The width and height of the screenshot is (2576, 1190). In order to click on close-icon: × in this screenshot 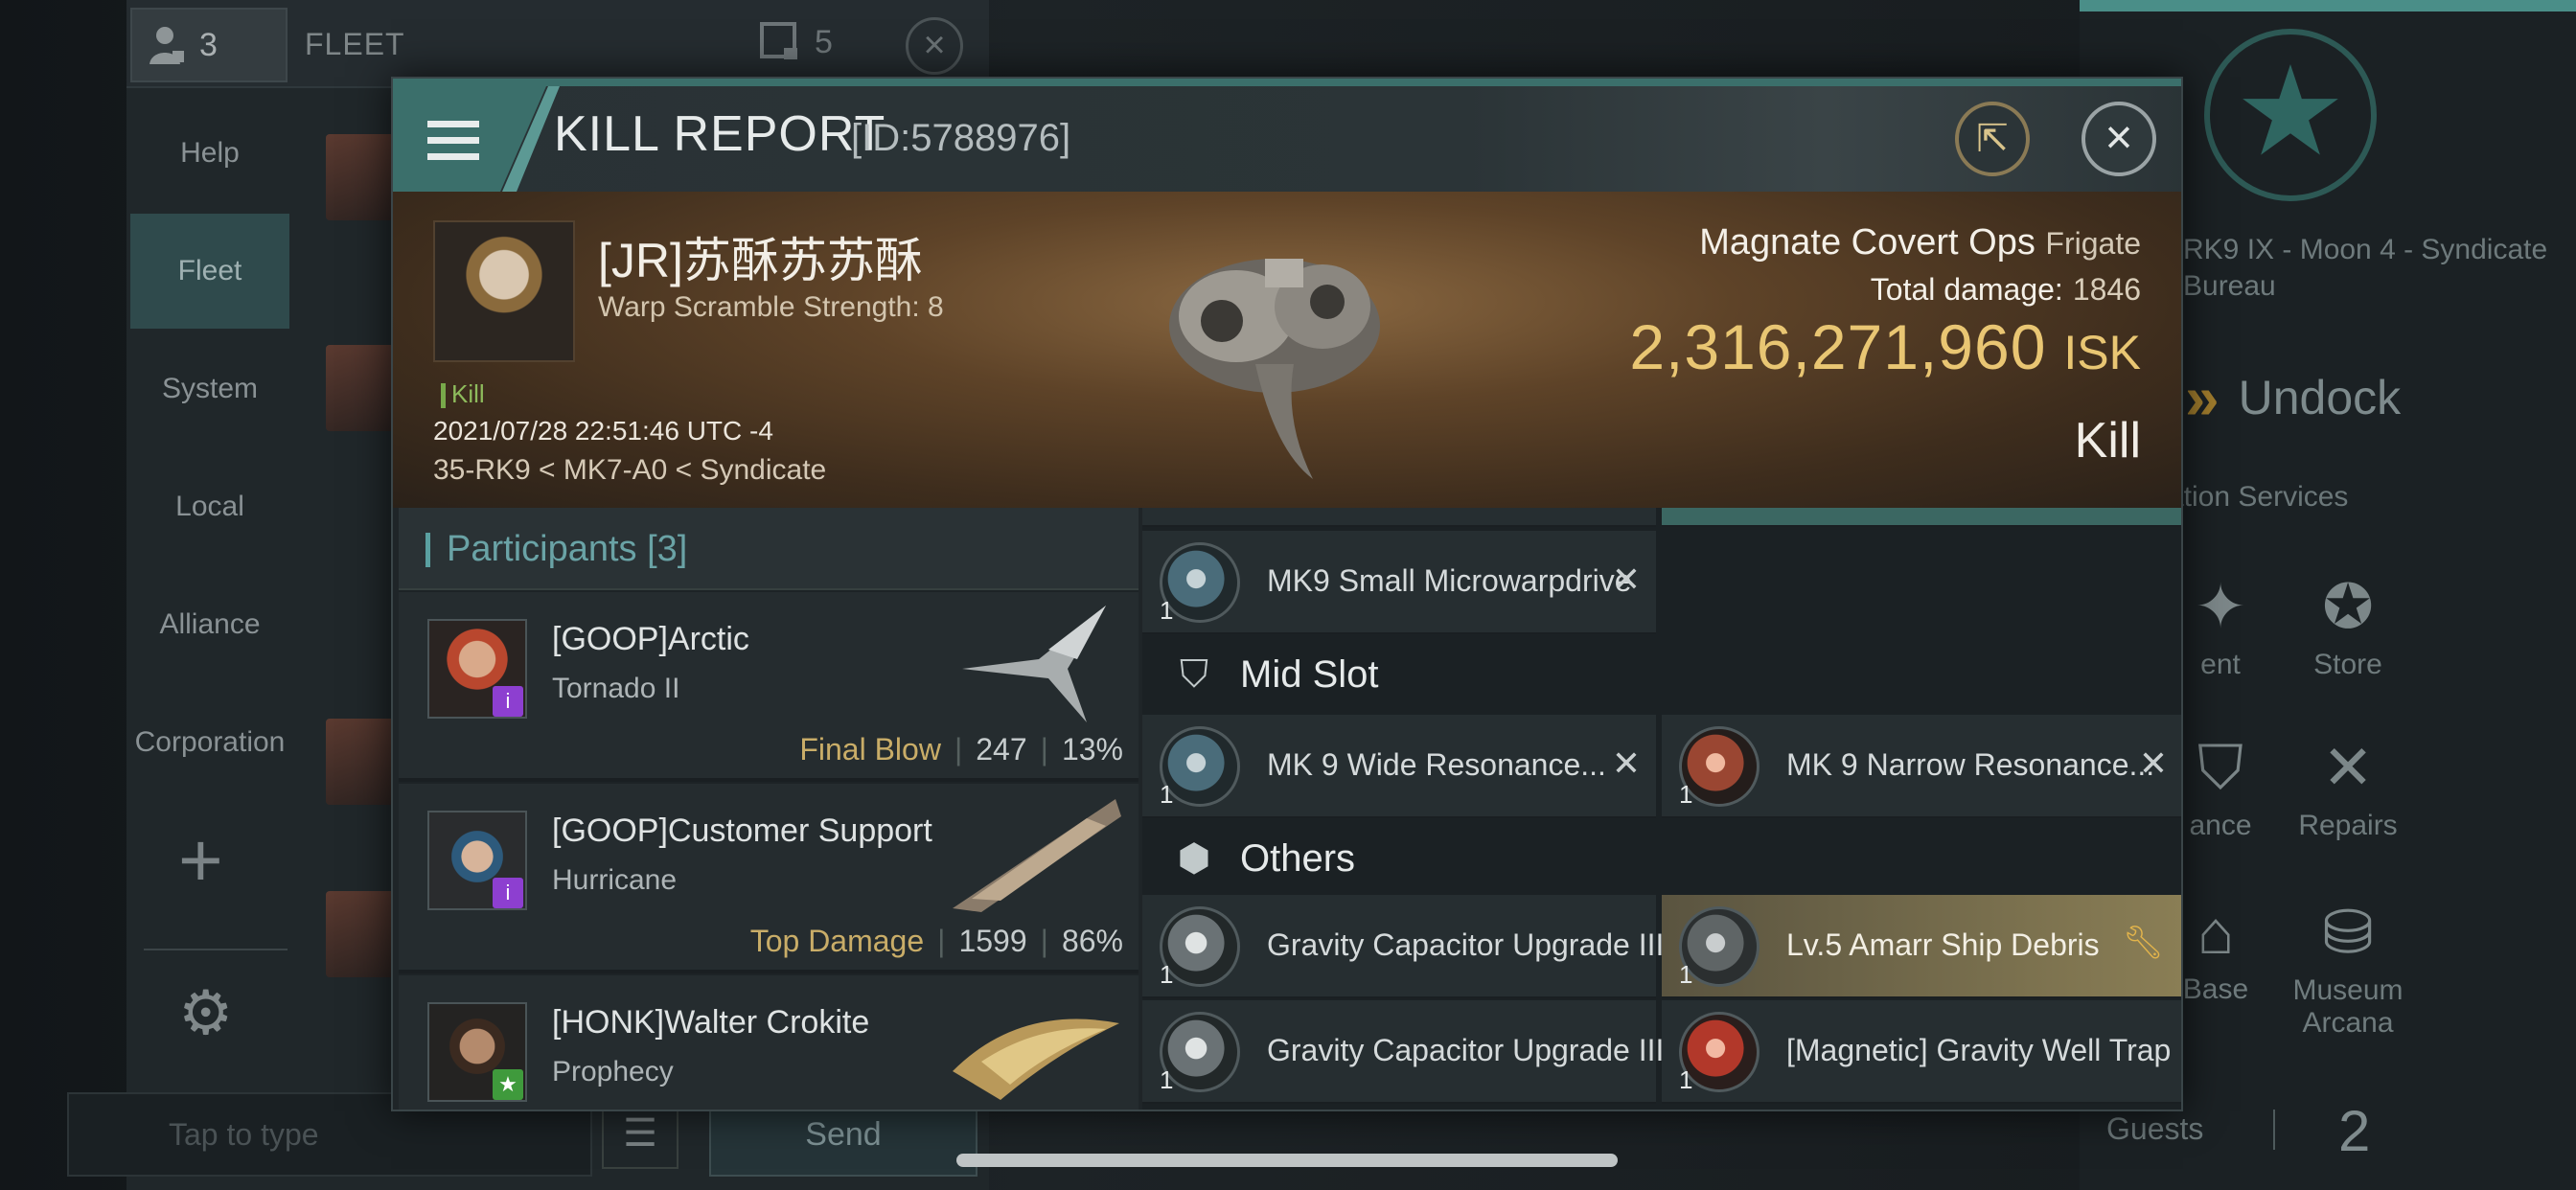, I will do `click(2119, 139)`.